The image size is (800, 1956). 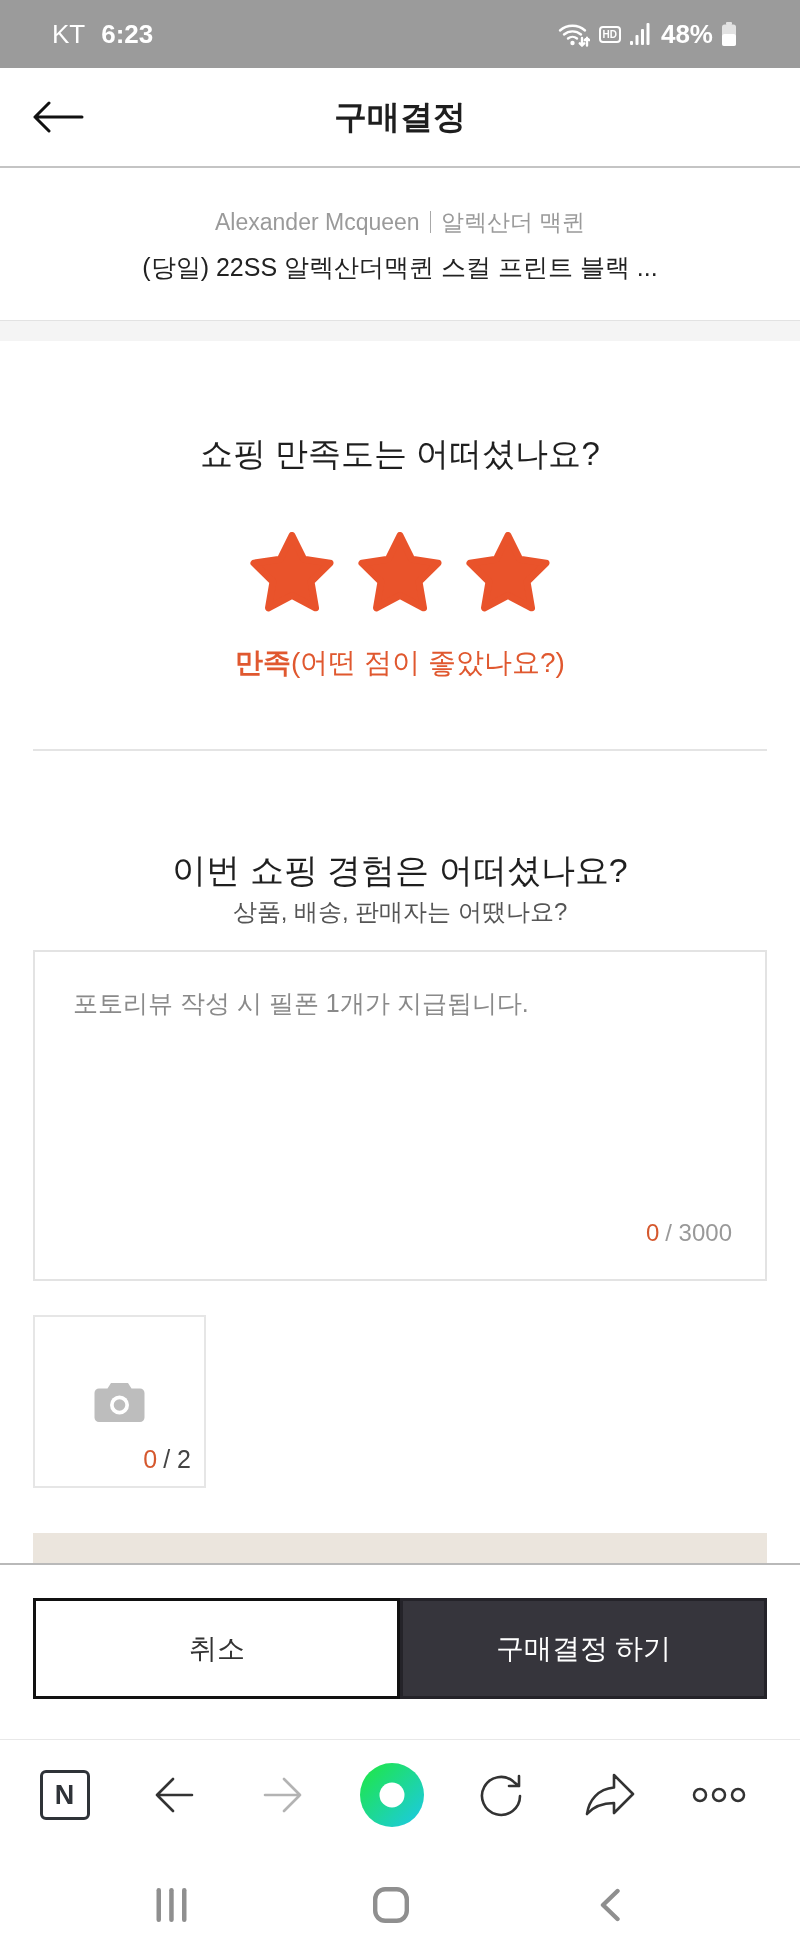 What do you see at coordinates (69, 34) in the screenshot?
I see `carrier-name: KT` at bounding box center [69, 34].